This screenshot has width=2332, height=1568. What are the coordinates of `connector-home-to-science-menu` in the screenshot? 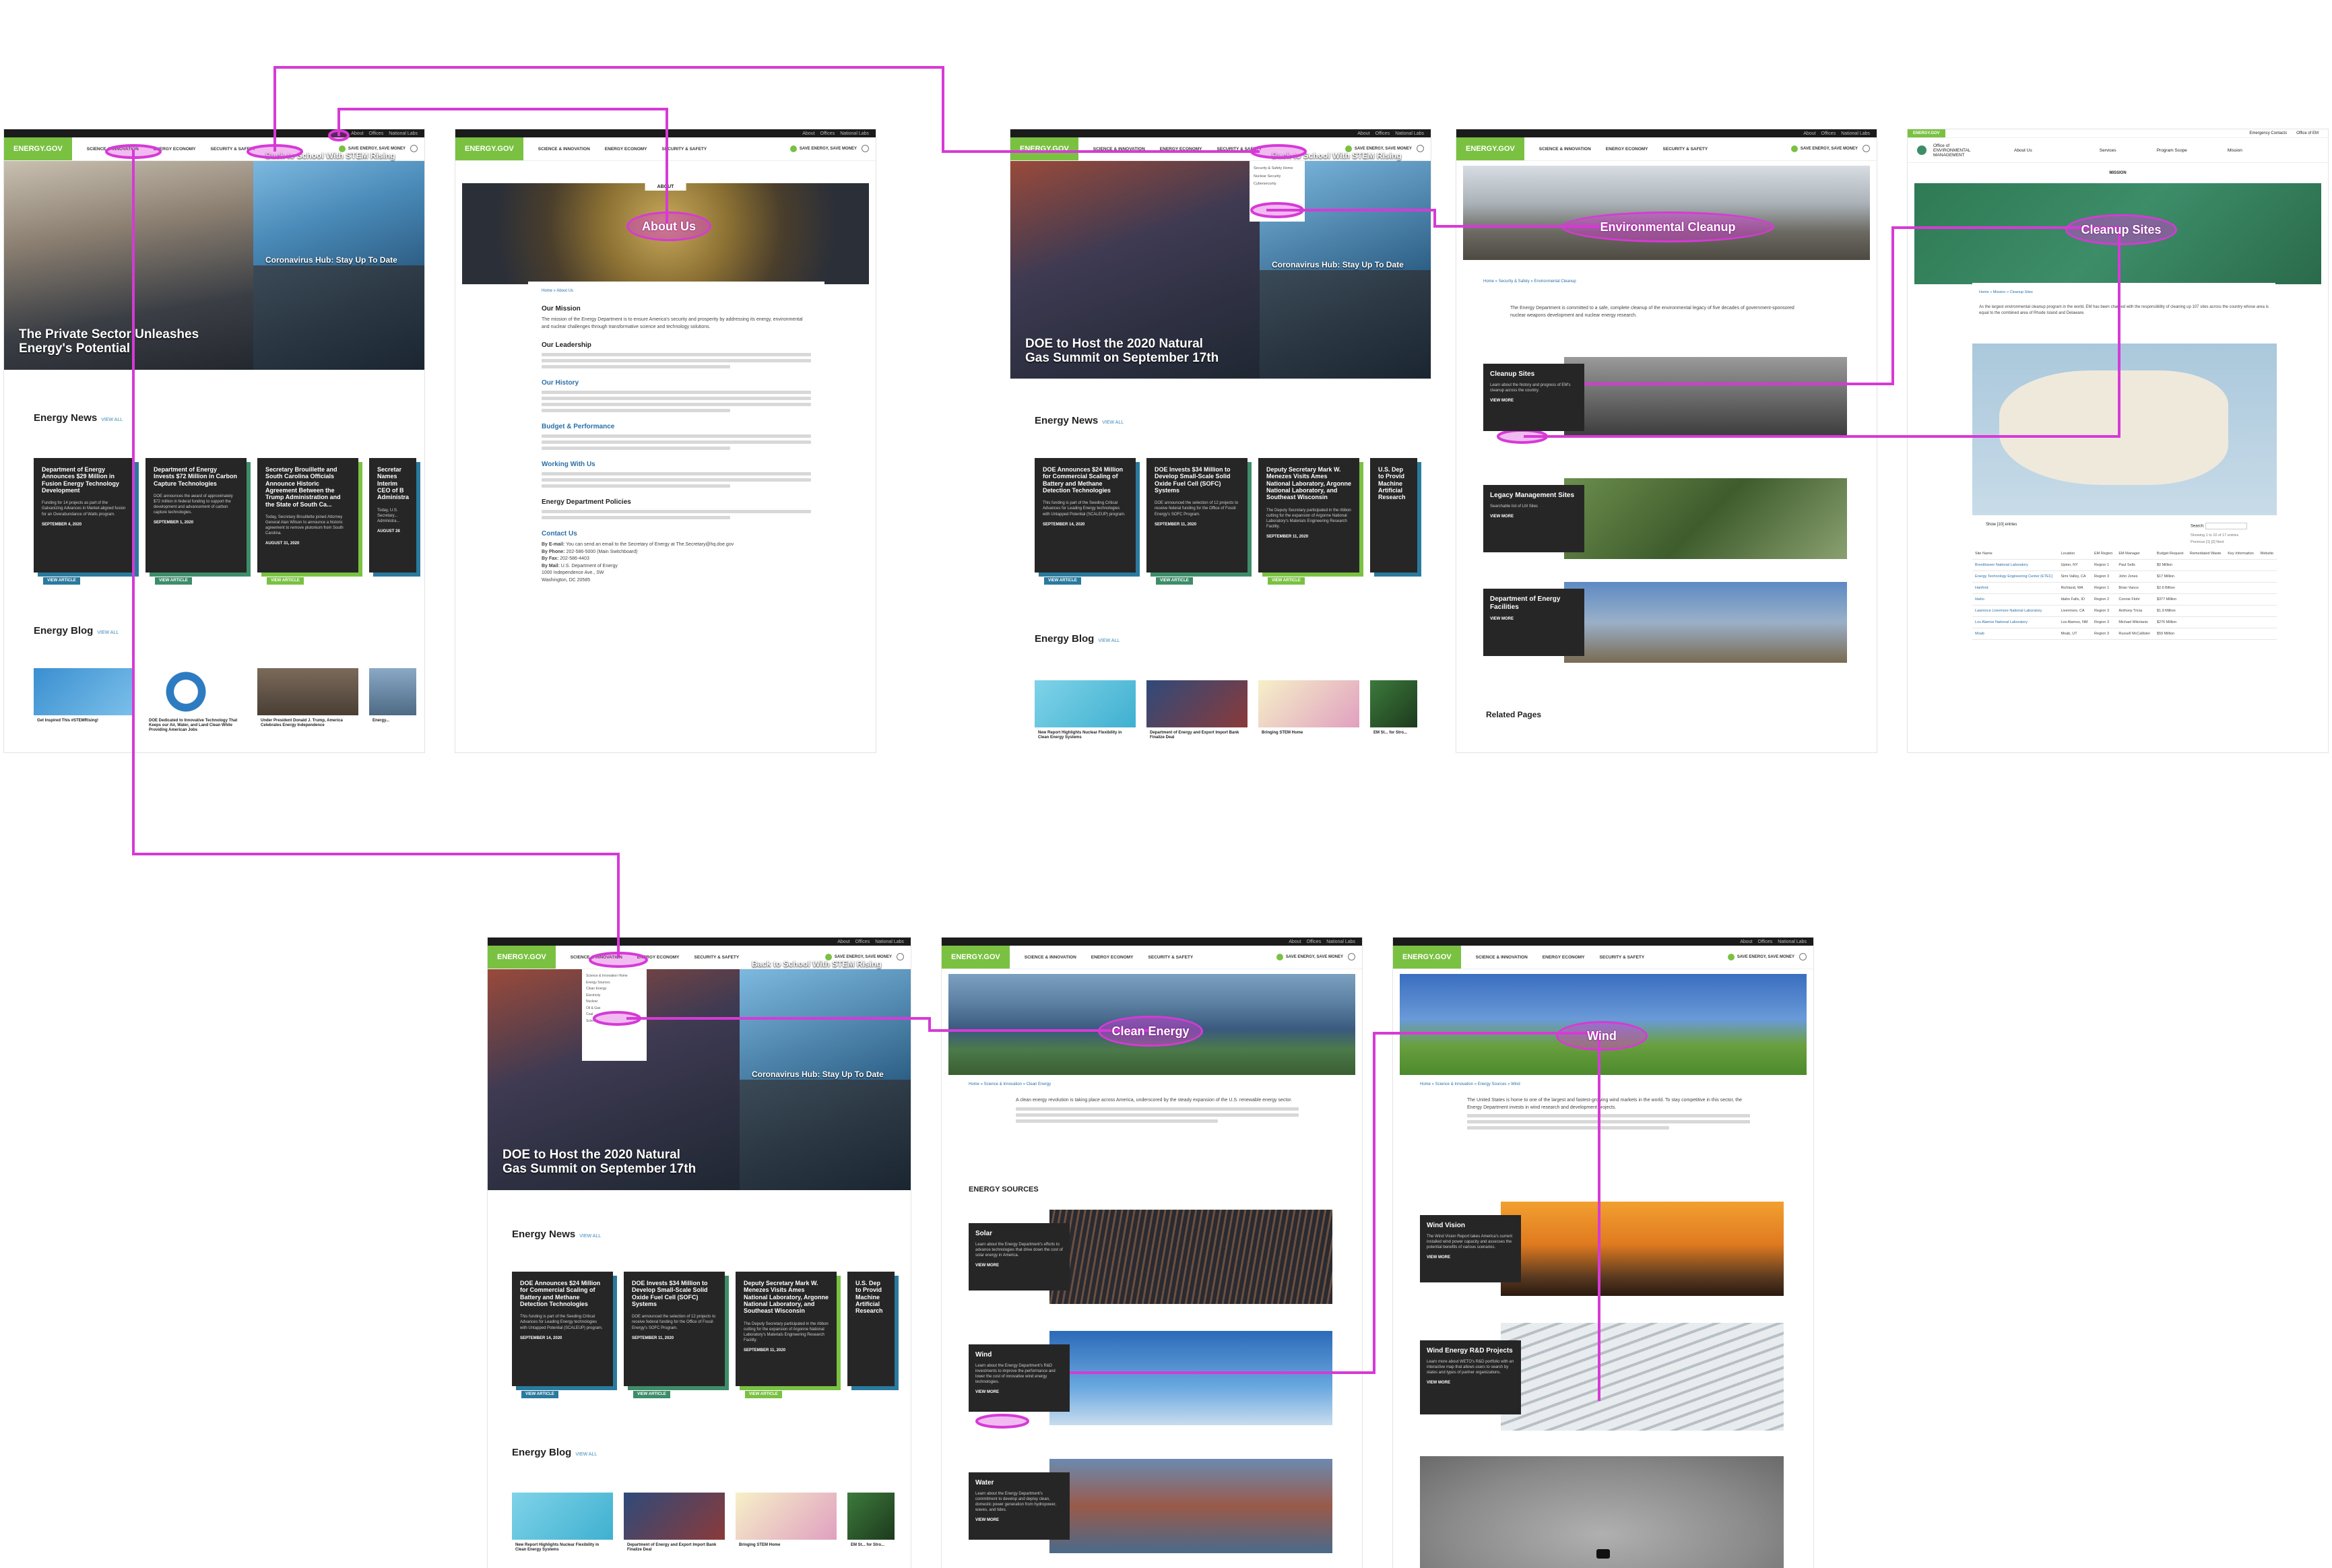 It's located at (376, 554).